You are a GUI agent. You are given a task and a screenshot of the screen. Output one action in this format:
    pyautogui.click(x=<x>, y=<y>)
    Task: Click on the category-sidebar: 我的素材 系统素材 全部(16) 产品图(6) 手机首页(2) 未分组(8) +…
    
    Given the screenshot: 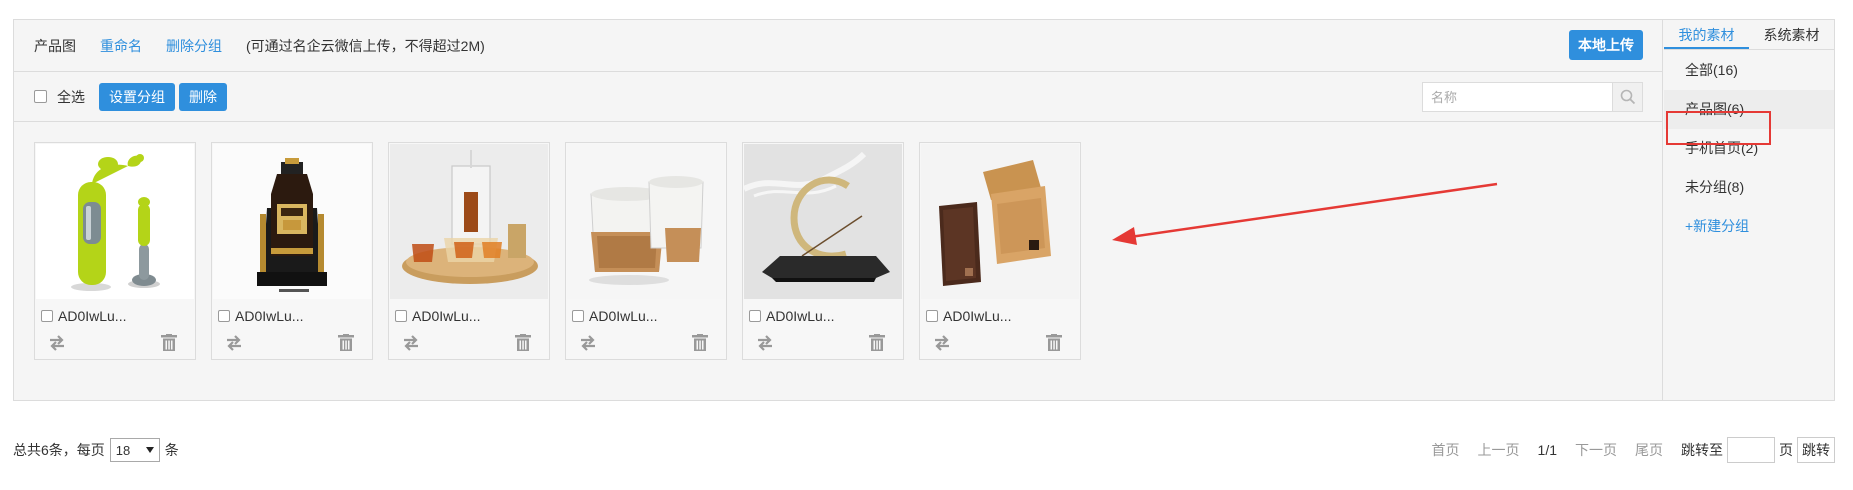 What is the action you would take?
    pyautogui.click(x=1749, y=210)
    